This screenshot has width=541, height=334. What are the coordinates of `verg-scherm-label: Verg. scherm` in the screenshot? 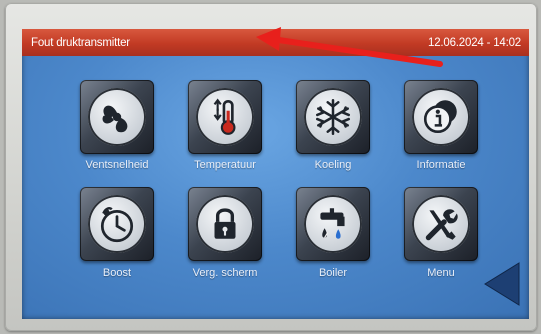 It's located at (225, 273).